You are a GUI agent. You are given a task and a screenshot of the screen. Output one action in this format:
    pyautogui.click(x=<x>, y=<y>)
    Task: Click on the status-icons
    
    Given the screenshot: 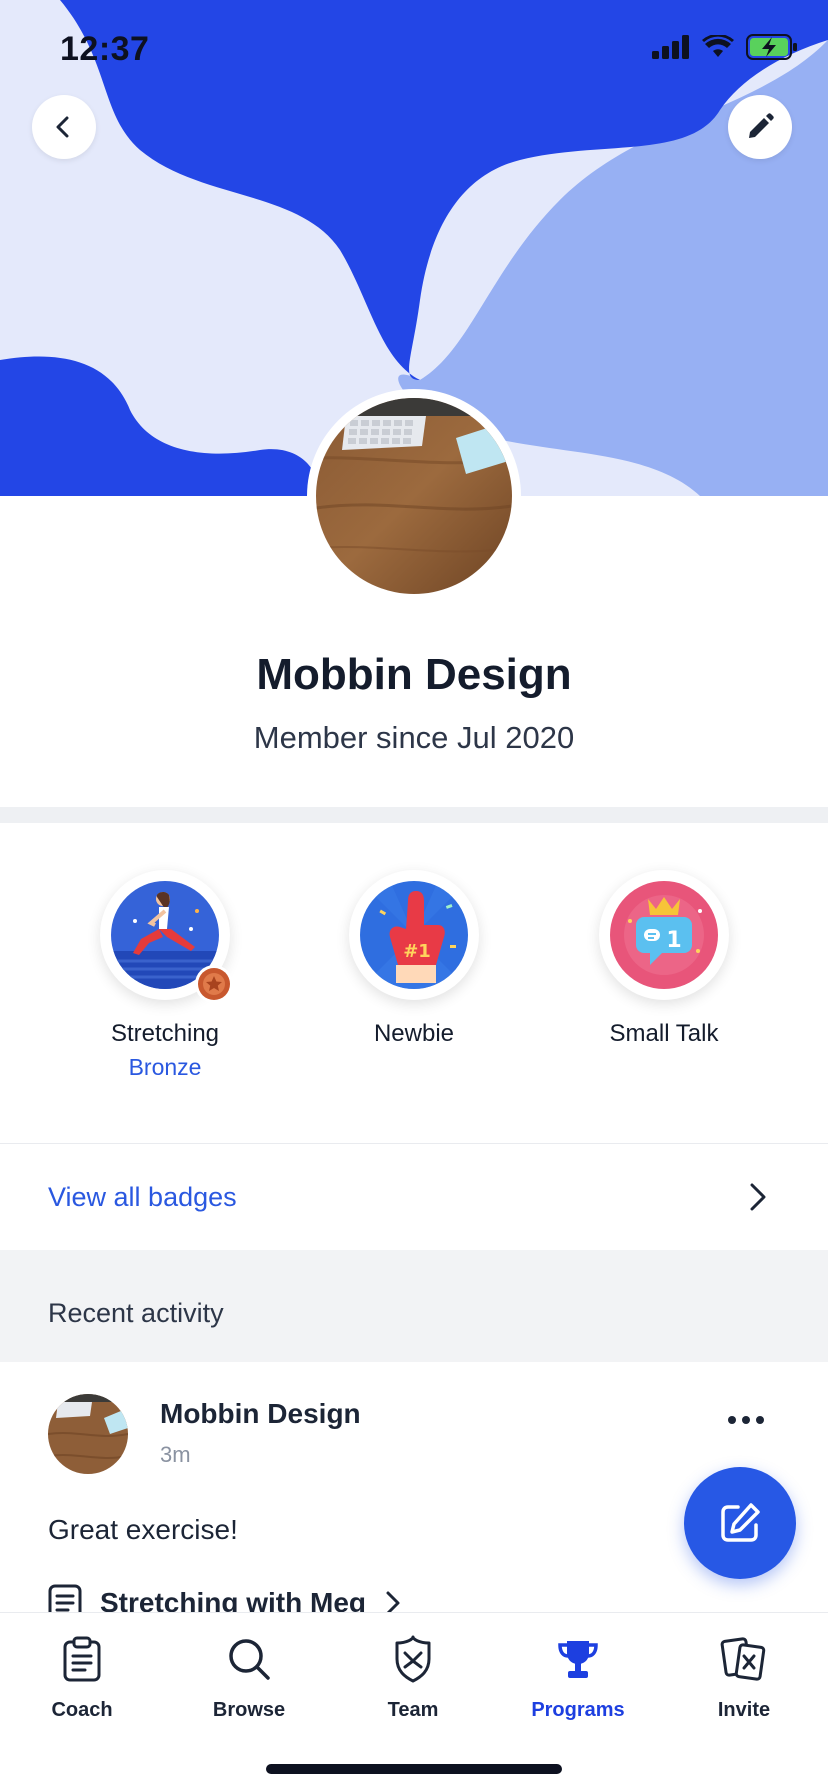 What is the action you would take?
    pyautogui.click(x=725, y=47)
    